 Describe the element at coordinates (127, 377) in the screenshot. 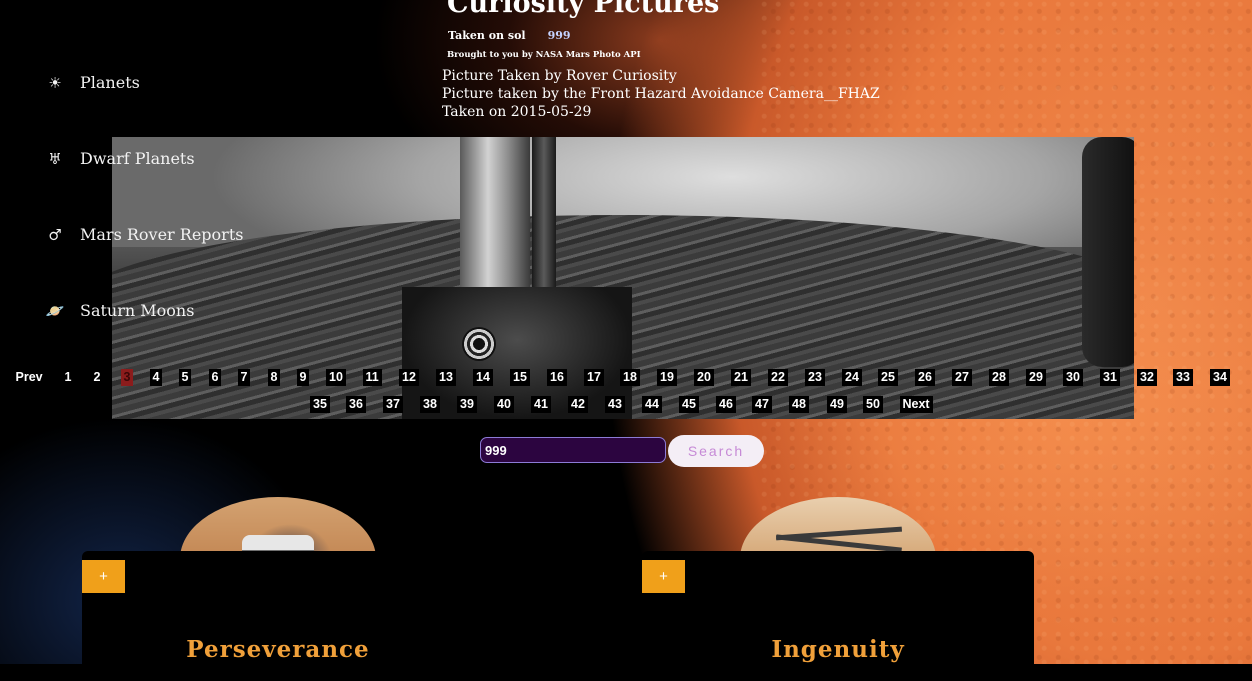

I see `page-button: 3` at that location.